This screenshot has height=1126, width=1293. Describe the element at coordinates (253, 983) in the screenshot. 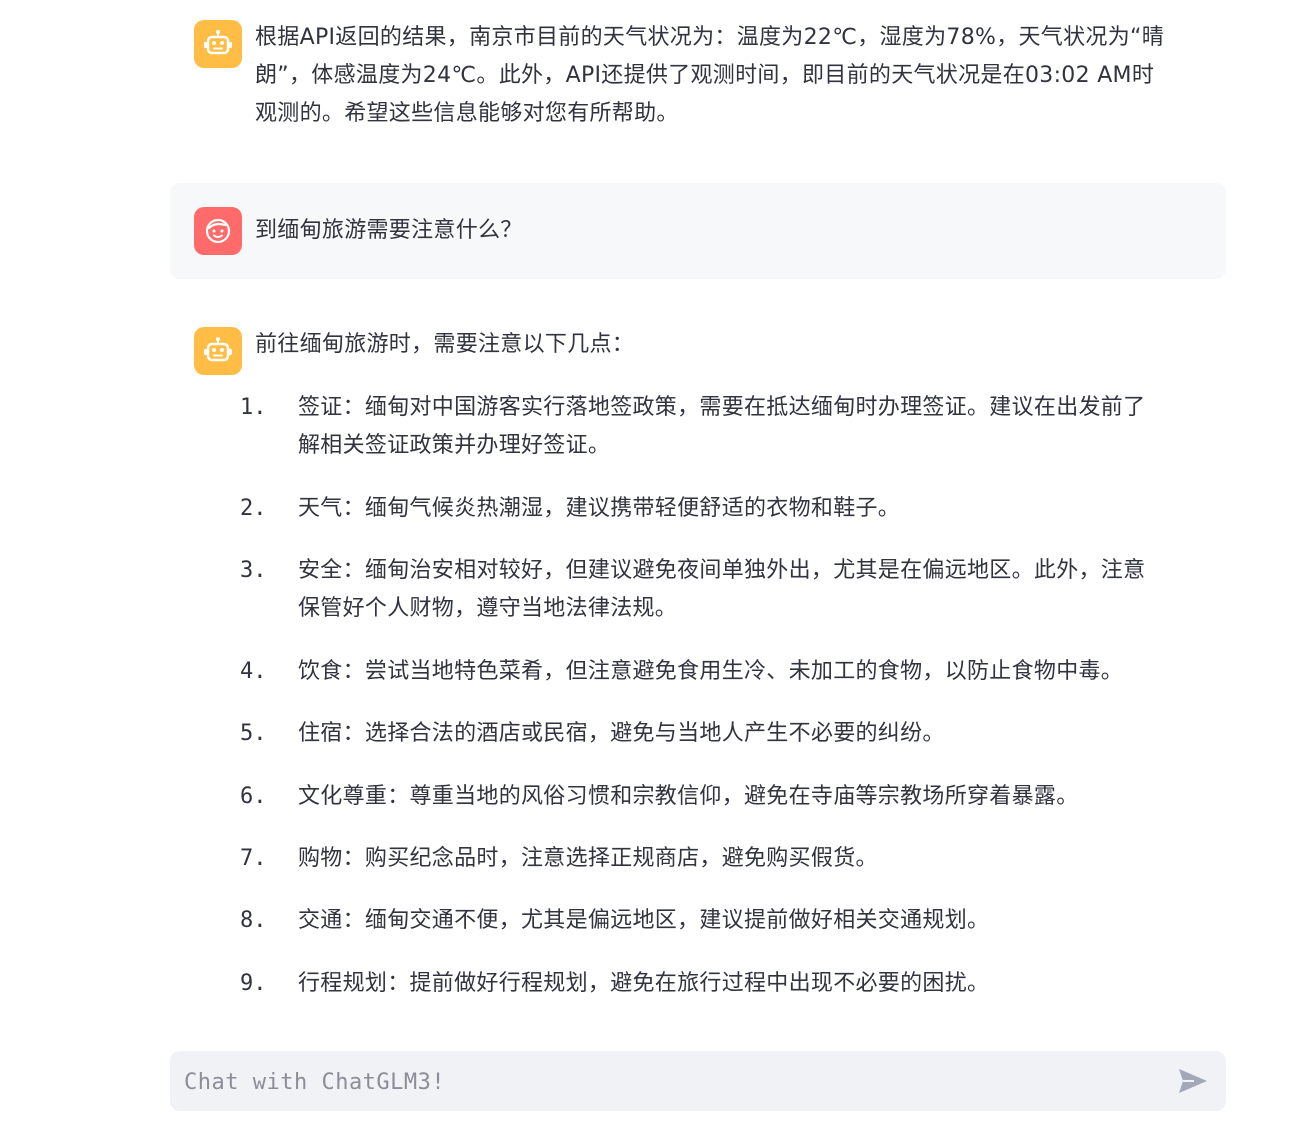

I see `list-item-number: 9.` at that location.